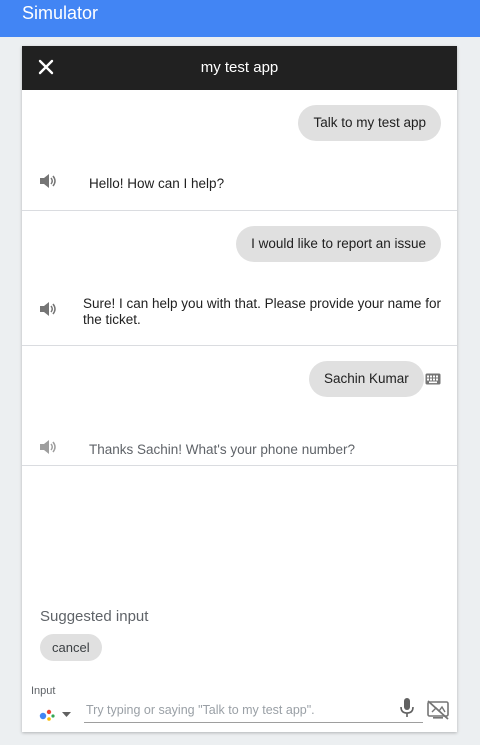 This screenshot has height=745, width=480. I want to click on user-message-1: Talk to my test app, so click(369, 123).